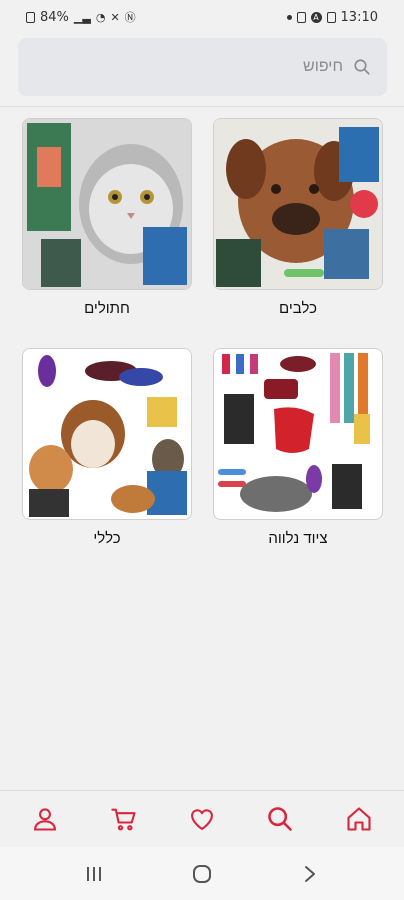  Describe the element at coordinates (359, 17) in the screenshot. I see `clock: 13:10` at that location.